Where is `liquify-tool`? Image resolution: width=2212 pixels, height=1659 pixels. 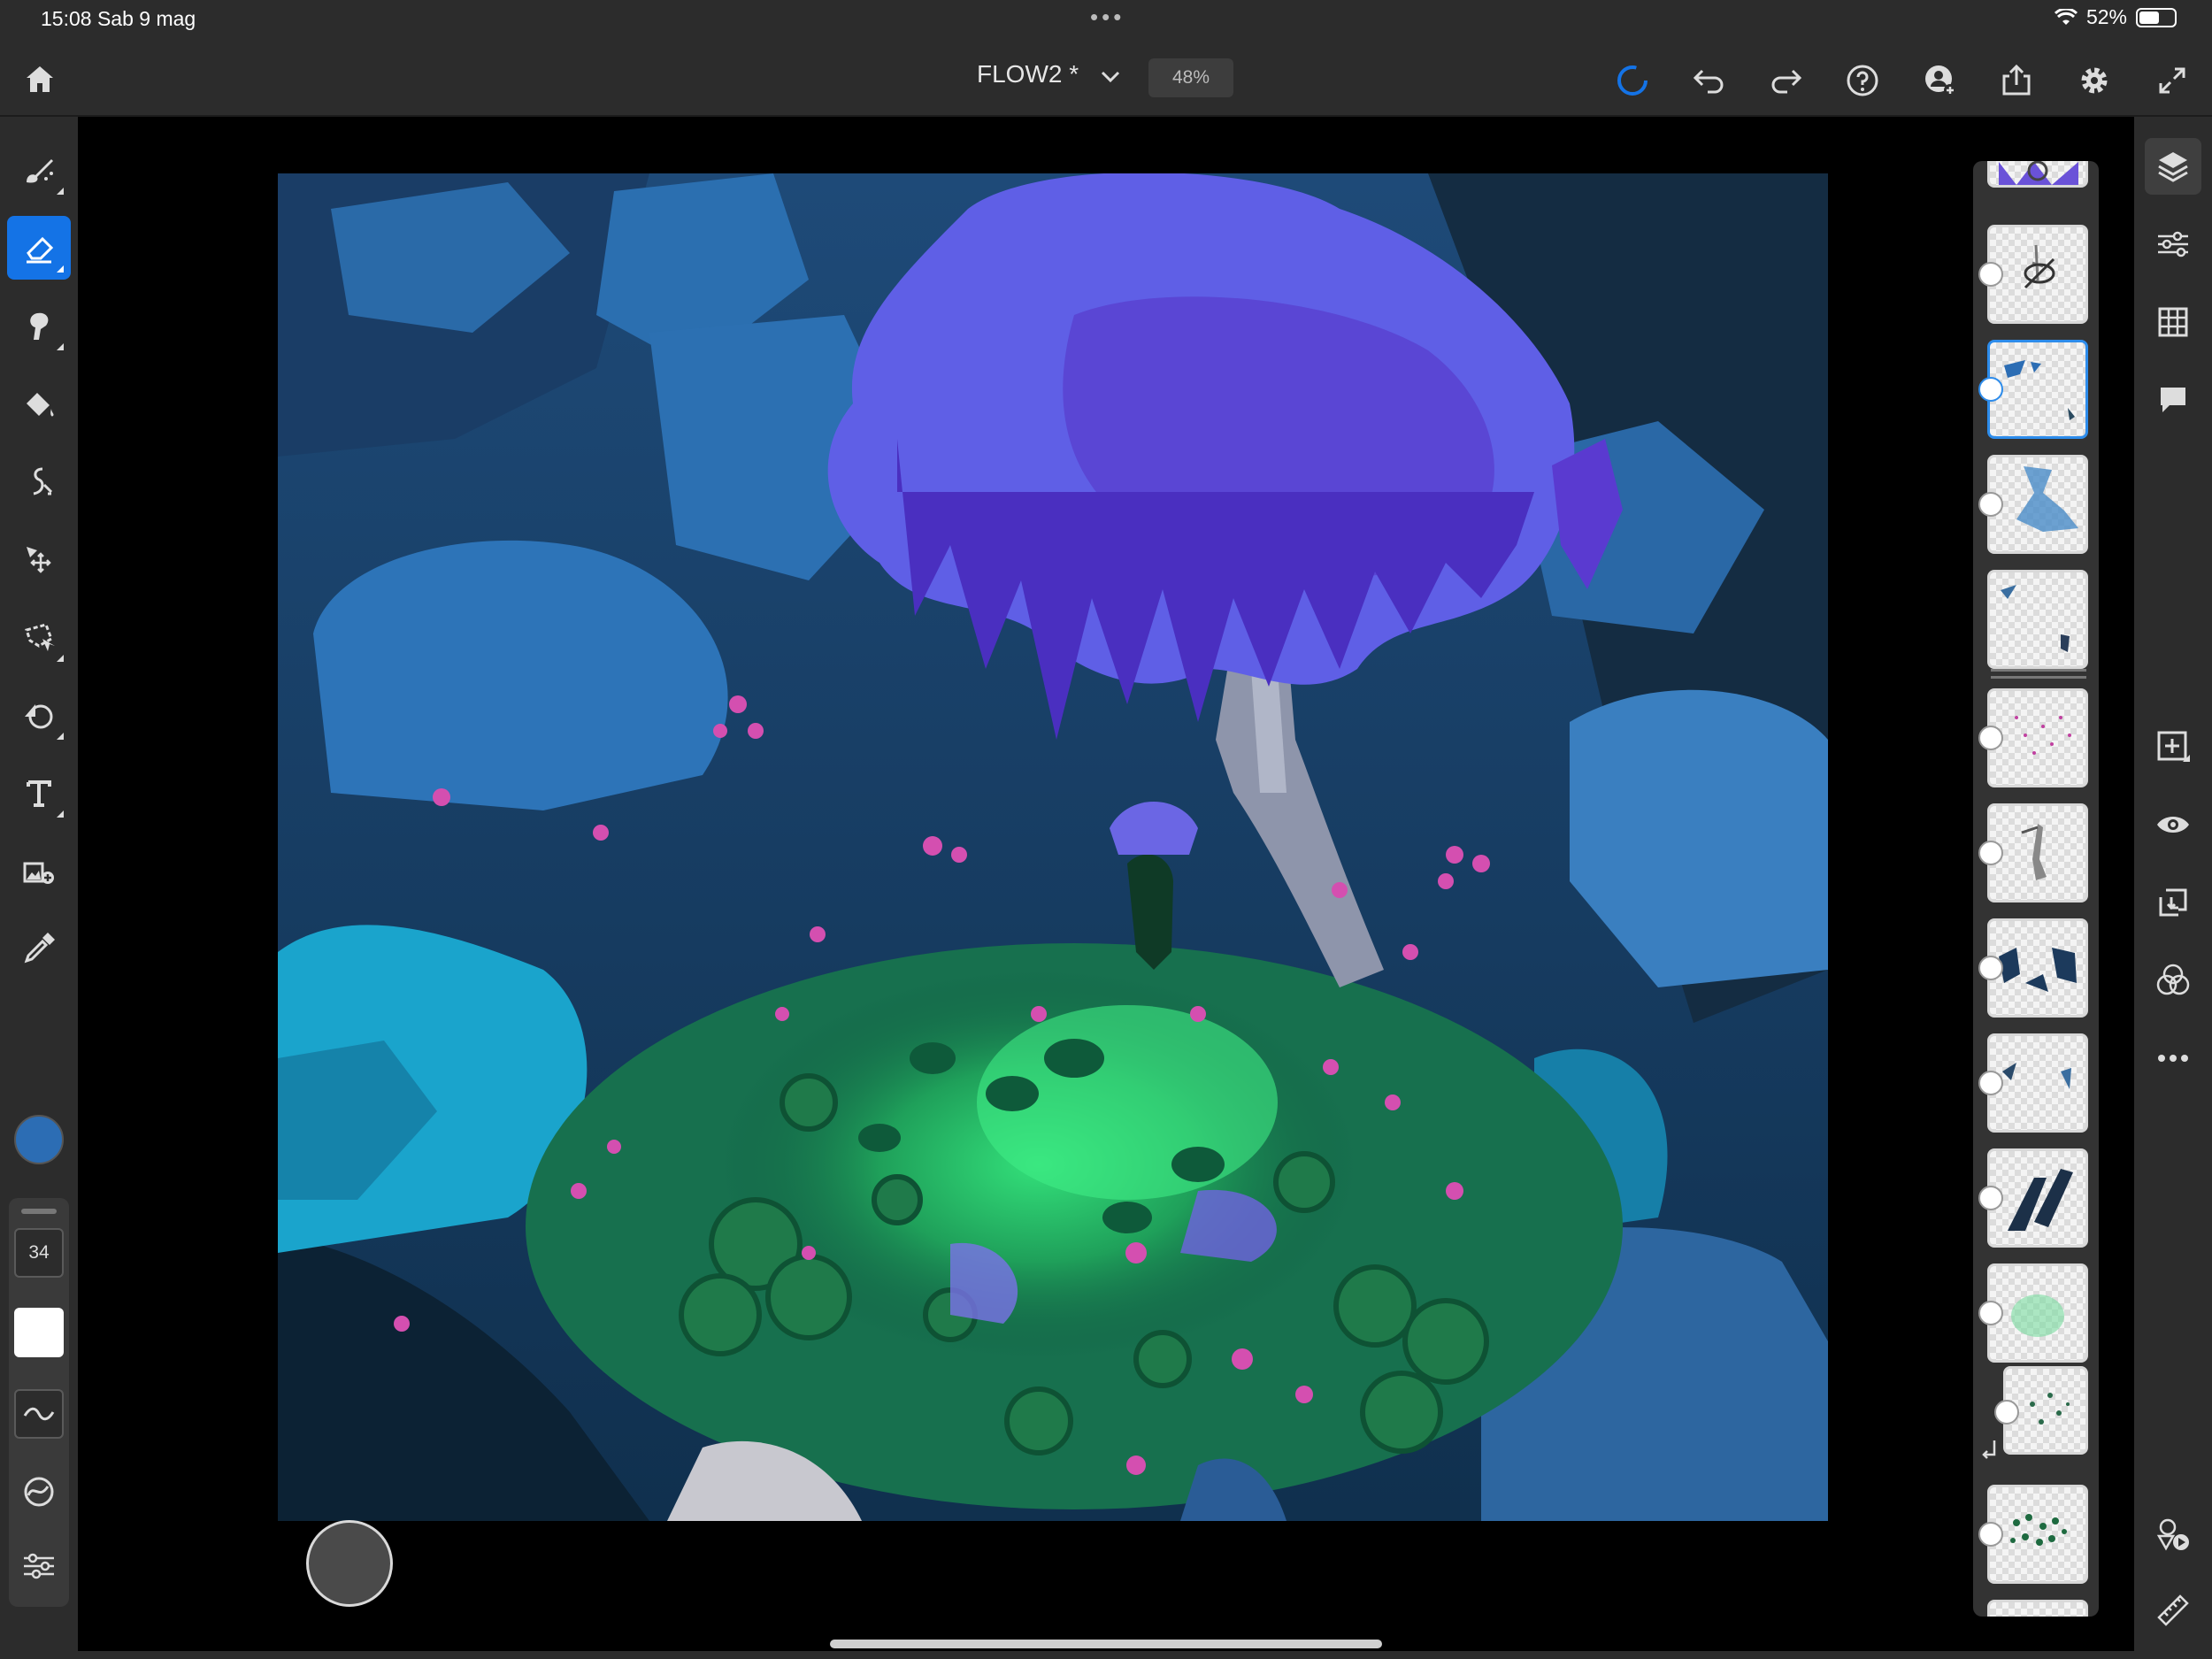
liquify-tool is located at coordinates (39, 481).